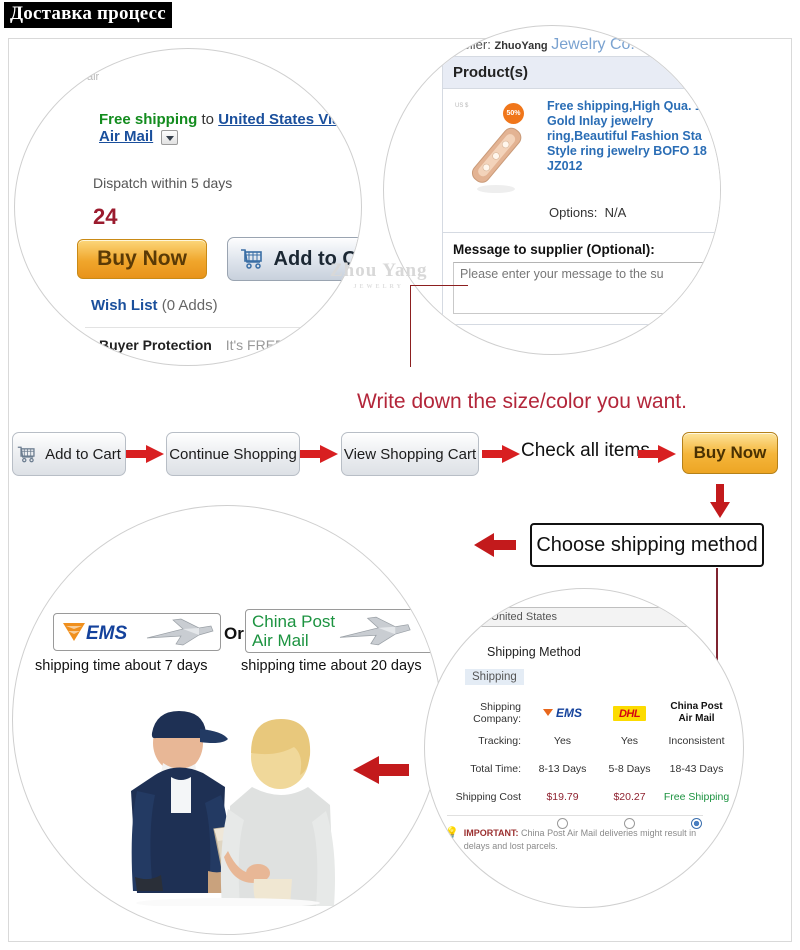 The width and height of the screenshot is (800, 950). What do you see at coordinates (148, 119) in the screenshot?
I see `free-shipping-label: Free shipping` at bounding box center [148, 119].